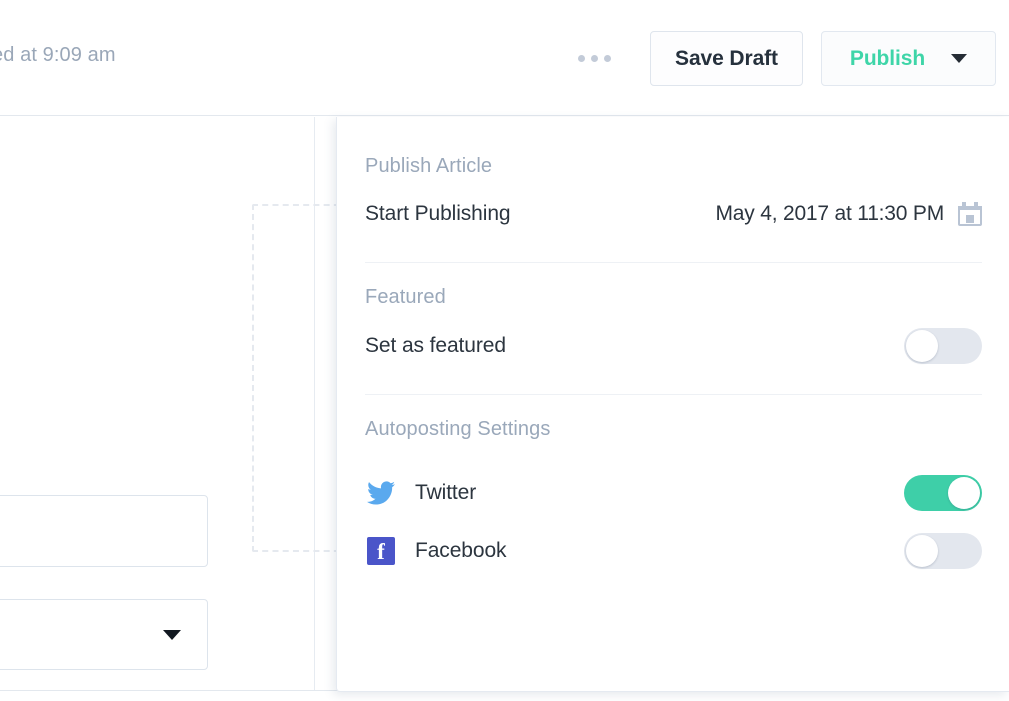 Image resolution: width=1009 pixels, height=701 pixels. What do you see at coordinates (381, 493) in the screenshot?
I see `twitter-icon` at bounding box center [381, 493].